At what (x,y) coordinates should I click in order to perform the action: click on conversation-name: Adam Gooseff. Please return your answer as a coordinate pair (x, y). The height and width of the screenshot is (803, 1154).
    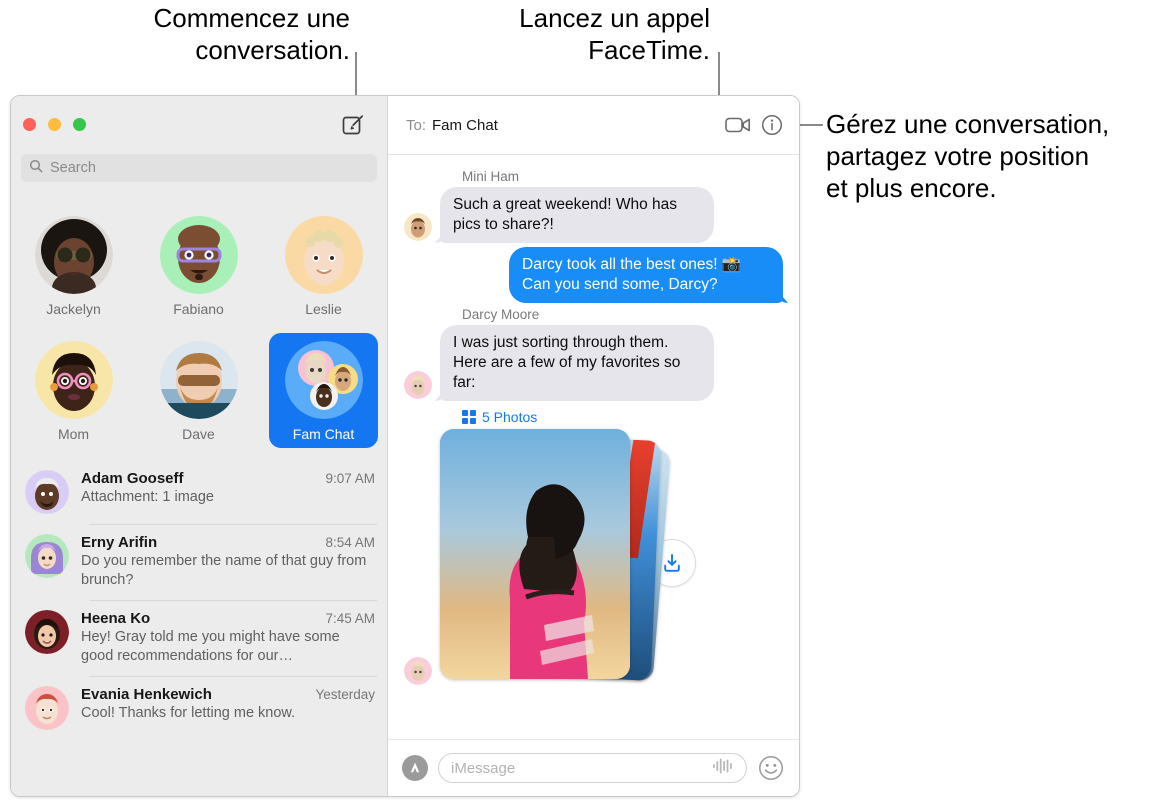
    Looking at the image, I should click on (132, 478).